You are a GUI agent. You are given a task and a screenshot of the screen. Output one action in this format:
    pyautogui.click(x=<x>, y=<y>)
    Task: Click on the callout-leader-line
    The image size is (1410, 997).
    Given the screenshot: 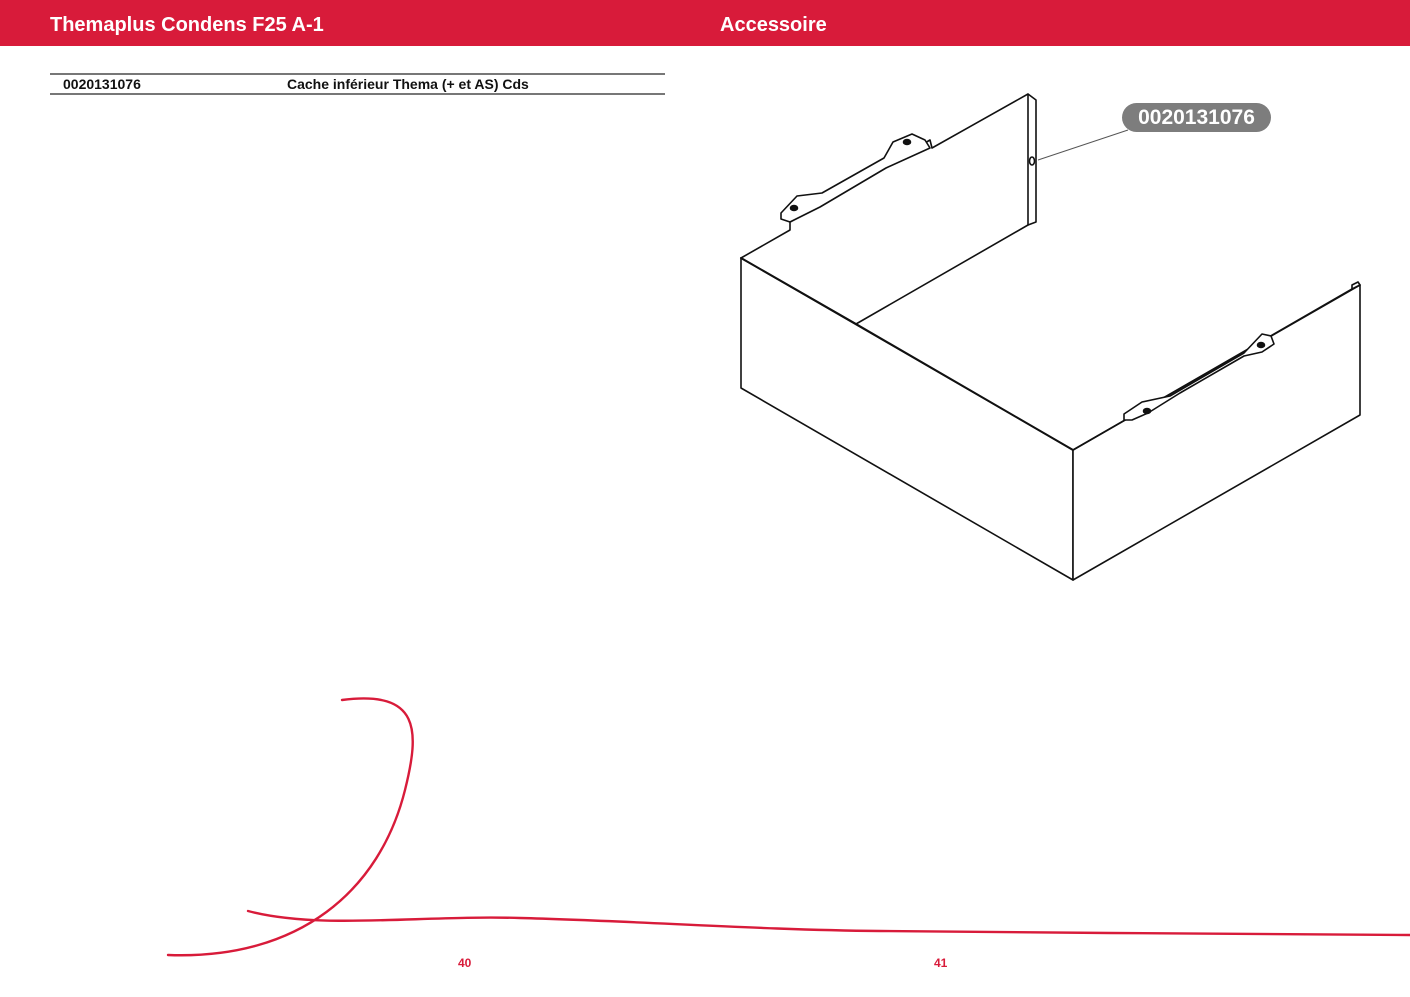 What is the action you would take?
    pyautogui.click(x=1083, y=145)
    